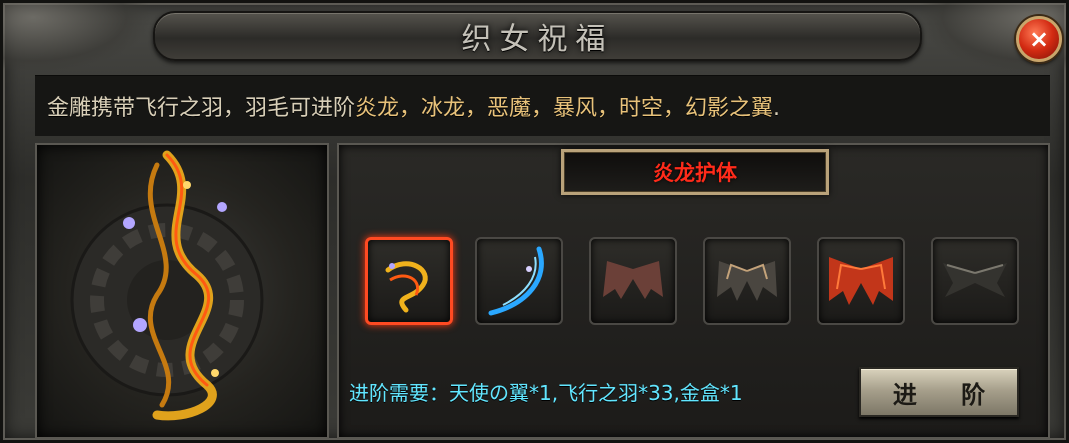 The width and height of the screenshot is (1069, 443). I want to click on requirement-text: 进阶需要：天使の翼*1,飞行之羽*33,金盒*1, so click(546, 393).